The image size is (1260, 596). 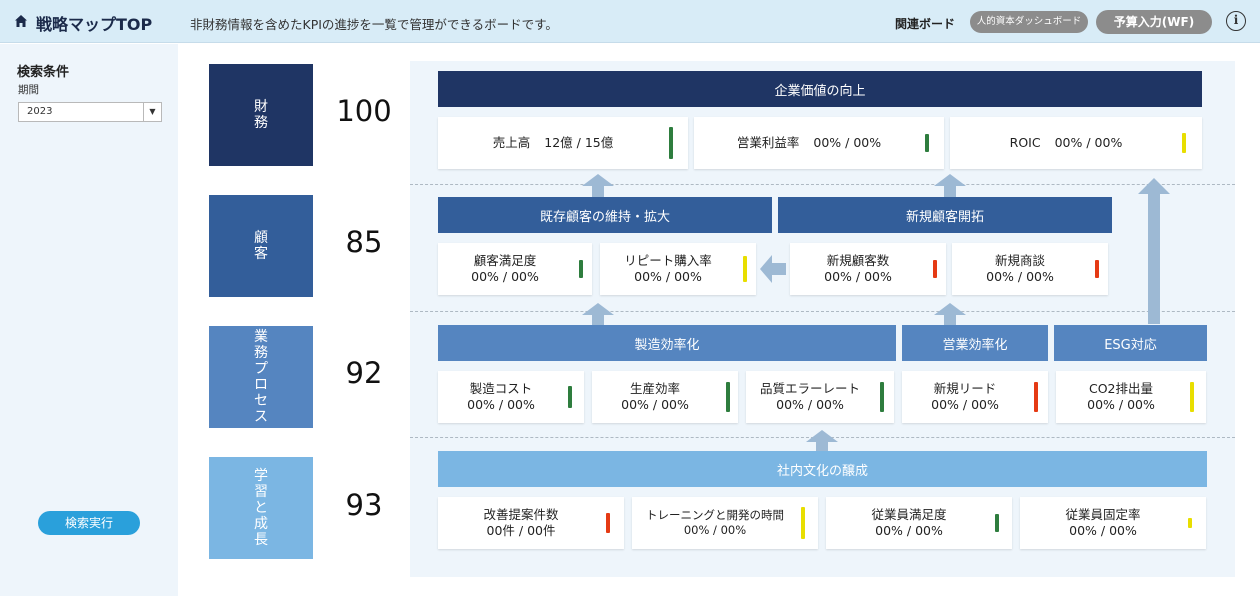 What do you see at coordinates (809, 143) in the screenshot?
I see `kpi-row: 営業利益率 00% / 00%` at bounding box center [809, 143].